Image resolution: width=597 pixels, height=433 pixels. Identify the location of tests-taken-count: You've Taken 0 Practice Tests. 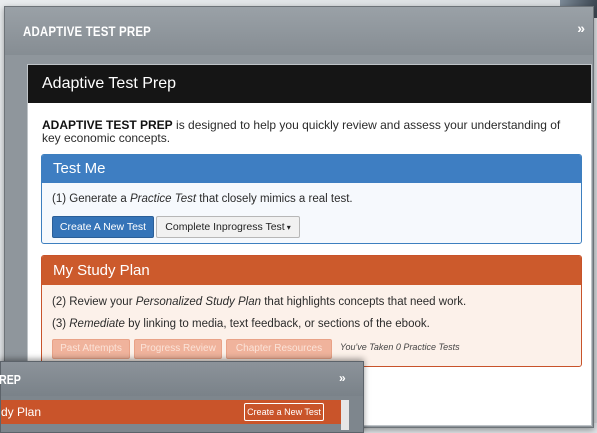
(400, 347).